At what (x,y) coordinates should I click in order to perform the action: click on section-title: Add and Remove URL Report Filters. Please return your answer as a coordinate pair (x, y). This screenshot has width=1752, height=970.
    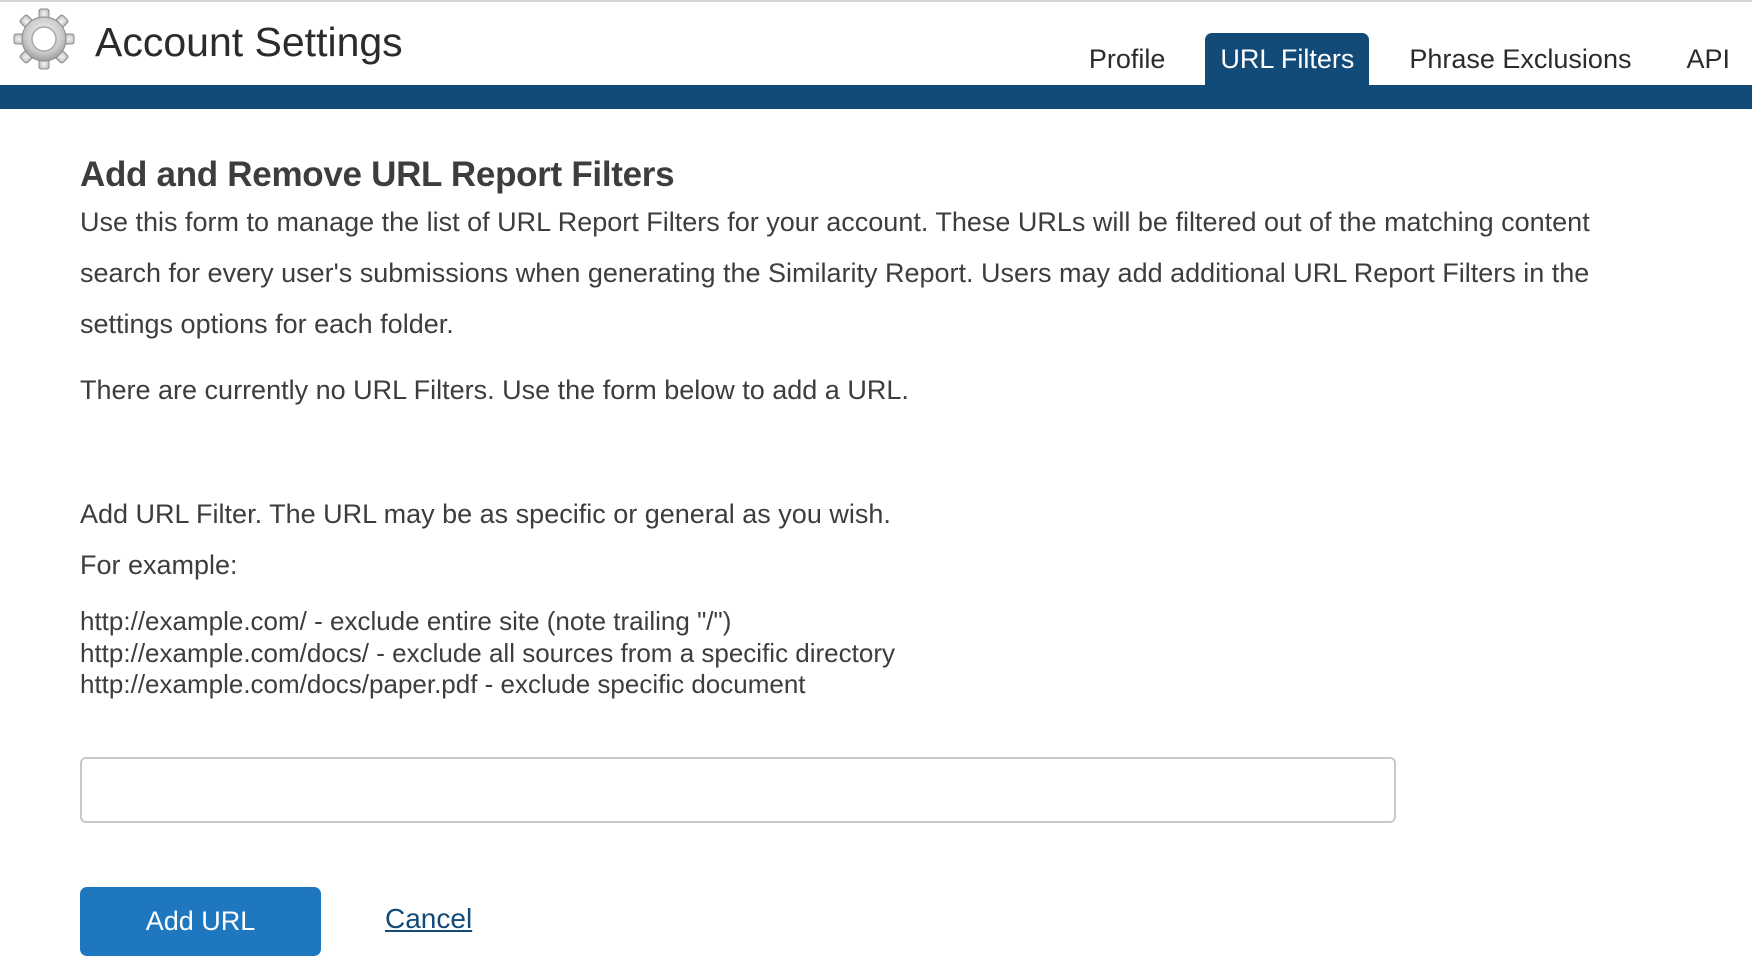
    Looking at the image, I should click on (377, 174).